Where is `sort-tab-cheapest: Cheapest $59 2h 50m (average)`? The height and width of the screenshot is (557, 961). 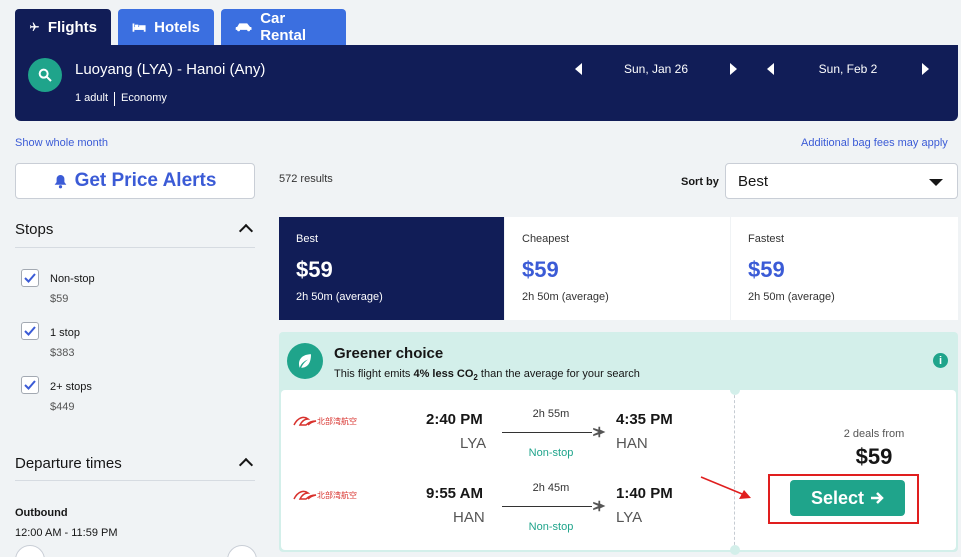
sort-tab-cheapest: Cheapest $59 2h 50m (average) is located at coordinates (617, 268).